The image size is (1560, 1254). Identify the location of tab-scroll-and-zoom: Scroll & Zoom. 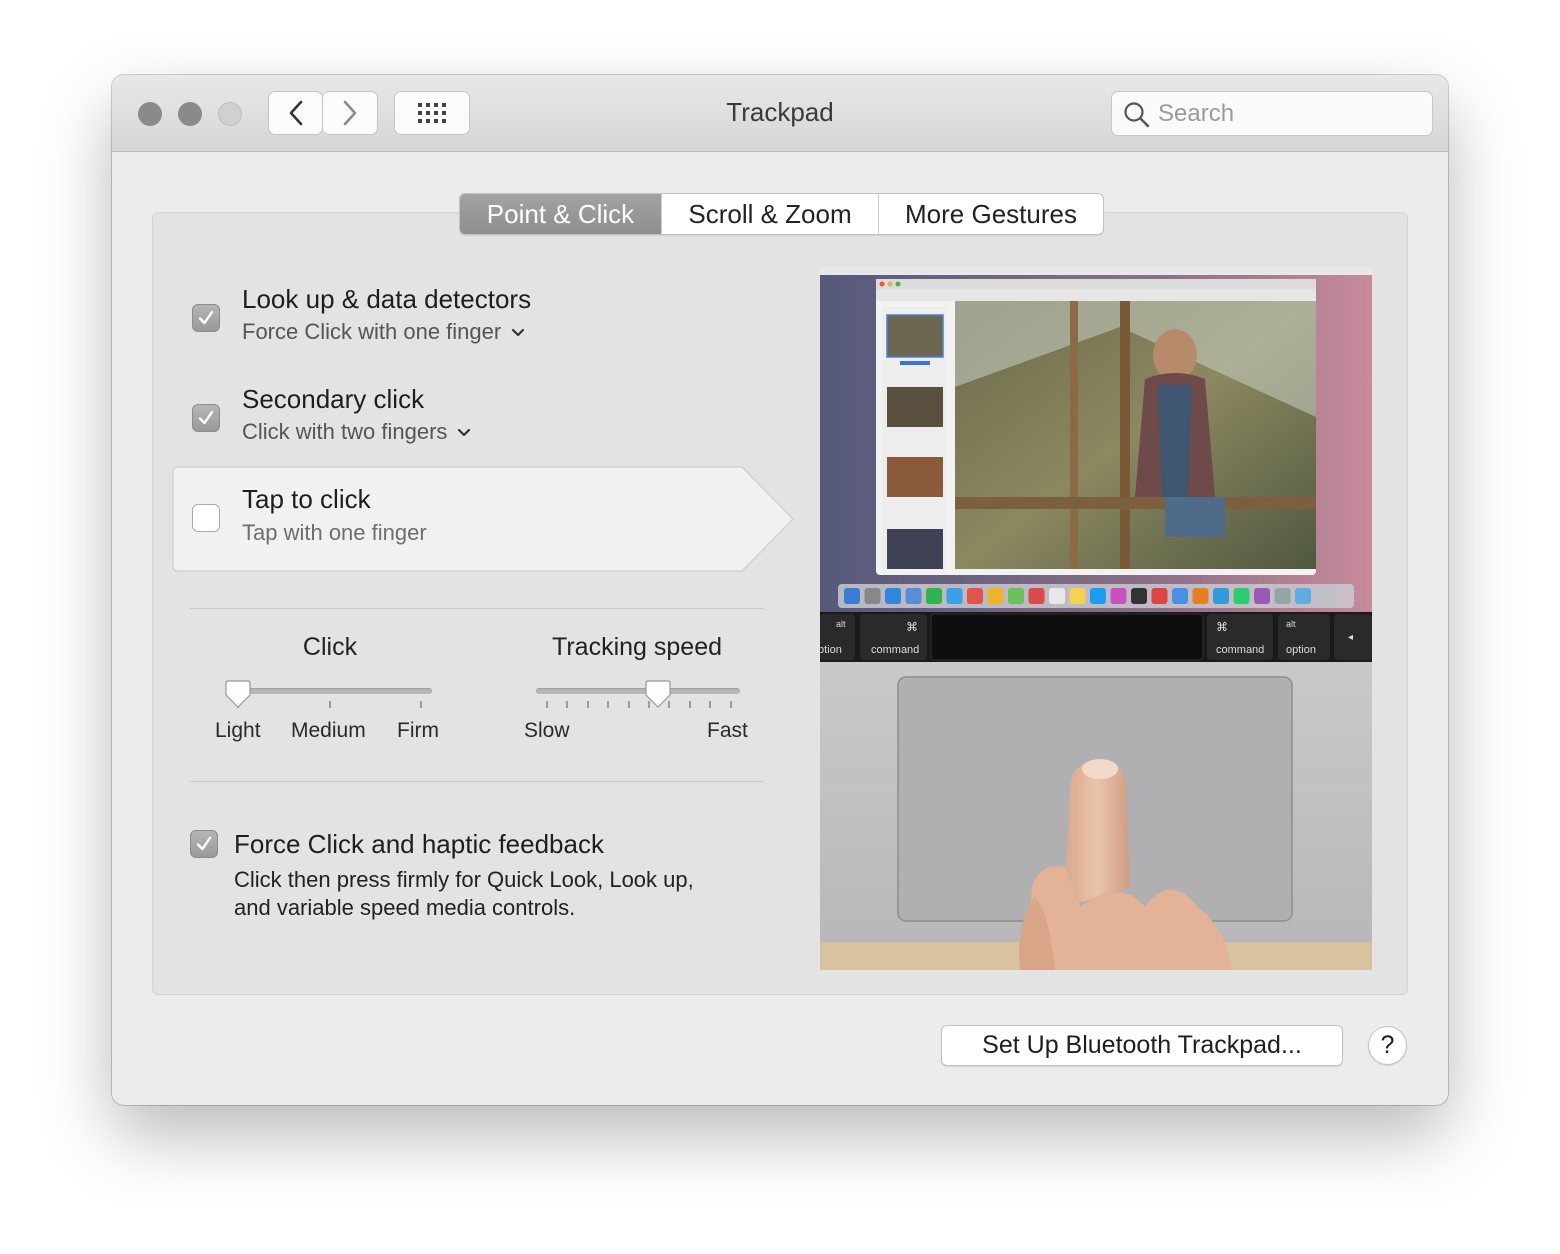
(769, 214).